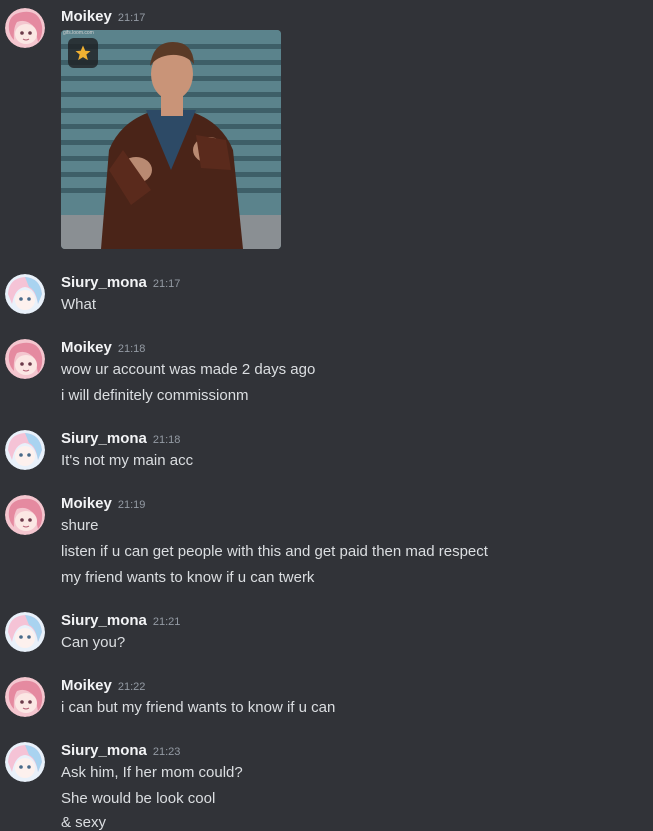 The image size is (653, 831). I want to click on gif-embed: gifs.loom.com, so click(171, 139).